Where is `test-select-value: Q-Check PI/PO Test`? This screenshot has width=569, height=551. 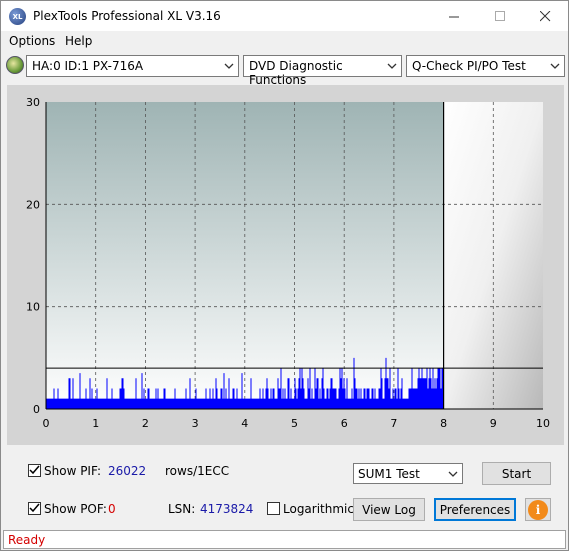
test-select-value: Q-Check PI/PO Test is located at coordinates (469, 66).